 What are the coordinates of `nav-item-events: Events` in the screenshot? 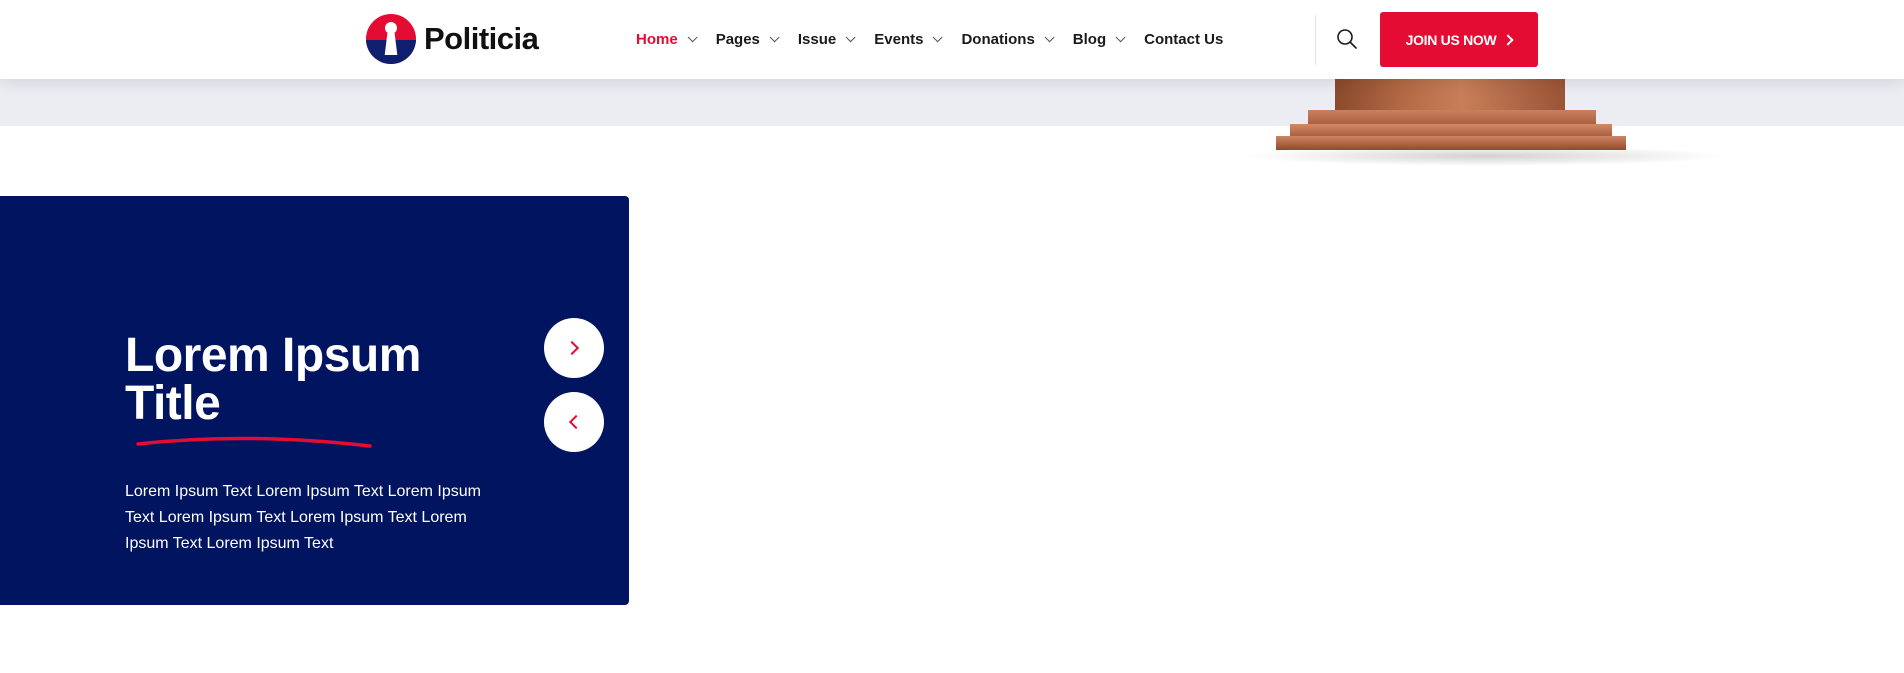 It's located at (909, 39).